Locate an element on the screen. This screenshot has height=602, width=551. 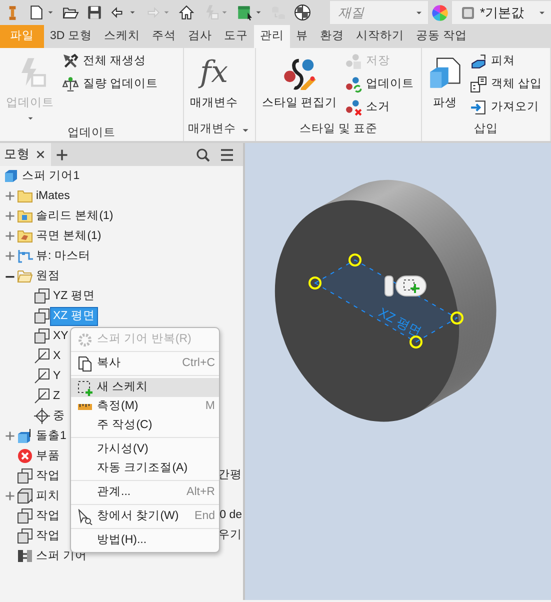
style-save-icon is located at coordinates (353, 61).